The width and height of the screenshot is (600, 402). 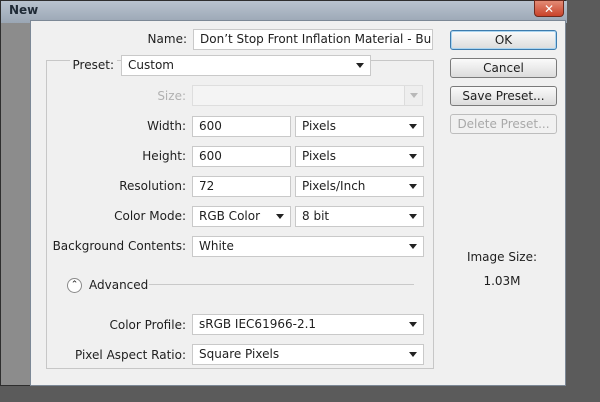 I want to click on ok-button: OK, so click(x=503, y=40).